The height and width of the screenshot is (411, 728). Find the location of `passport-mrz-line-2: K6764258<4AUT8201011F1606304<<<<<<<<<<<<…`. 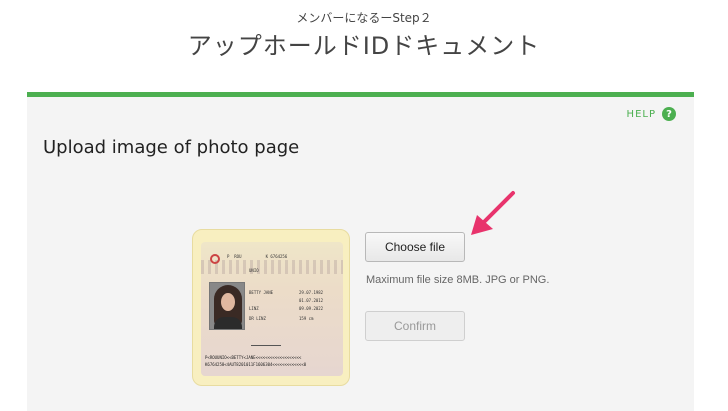

passport-mrz-line-2: K6764258<4AUT8201011F1606304<<<<<<<<<<<<… is located at coordinates (256, 364).